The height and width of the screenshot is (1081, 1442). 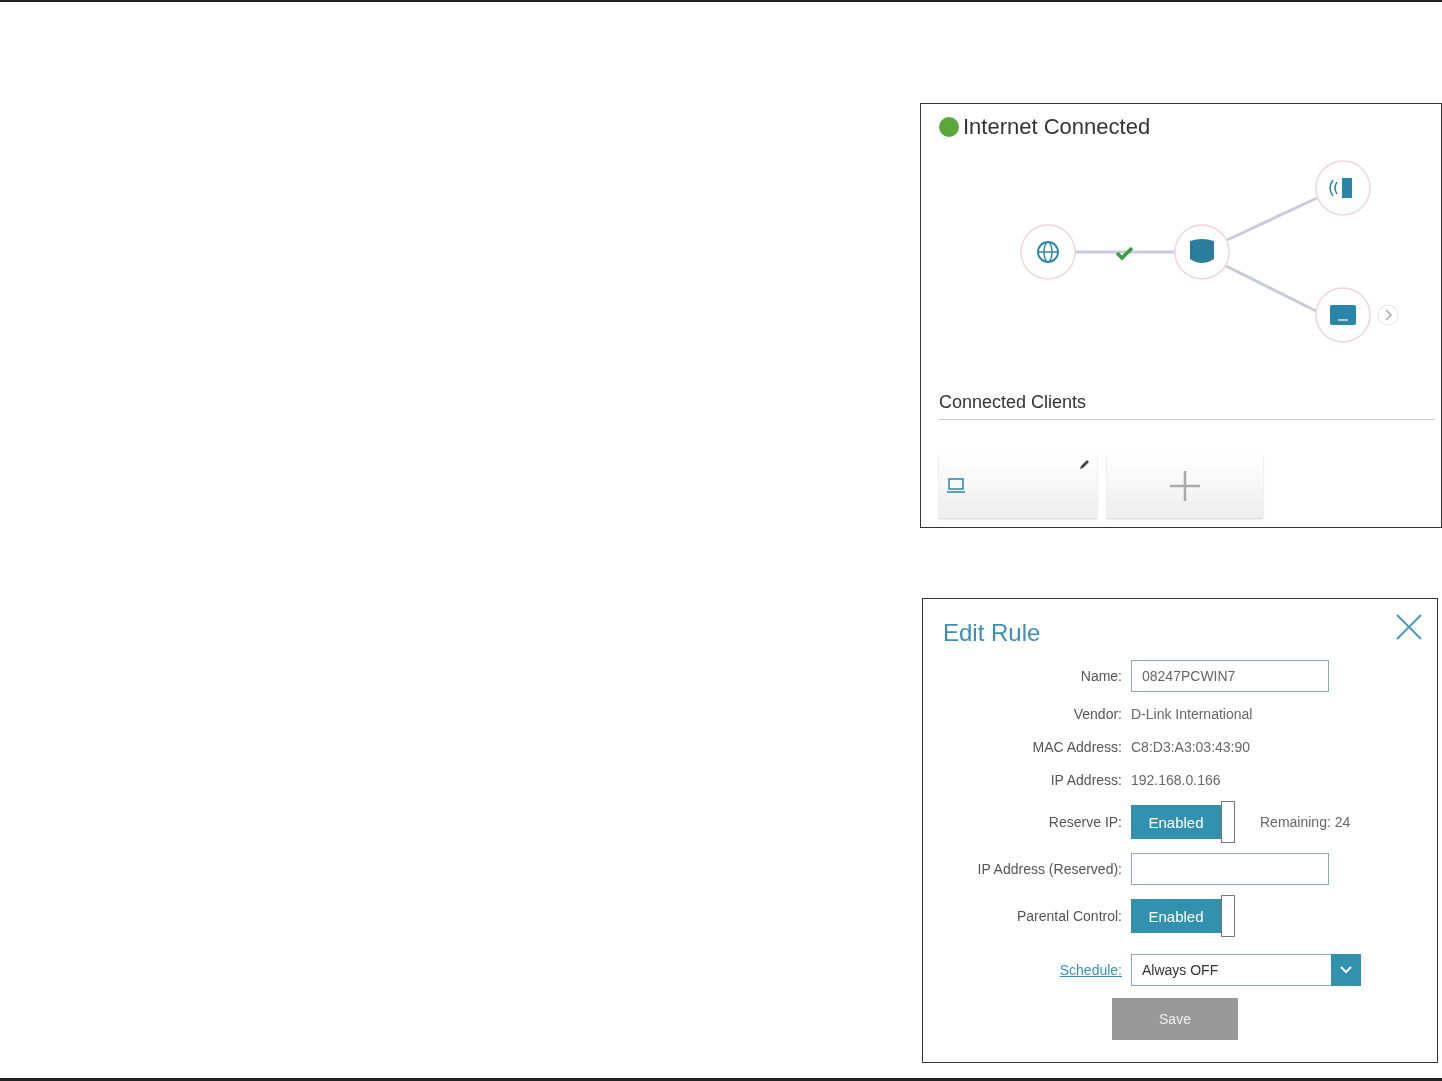 What do you see at coordinates (1076, 746) in the screenshot?
I see `field-label: MAC Address:` at bounding box center [1076, 746].